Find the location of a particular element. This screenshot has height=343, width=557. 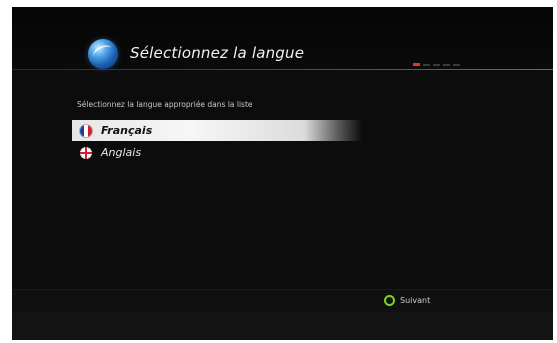

next-button: Suivant is located at coordinates (407, 300).